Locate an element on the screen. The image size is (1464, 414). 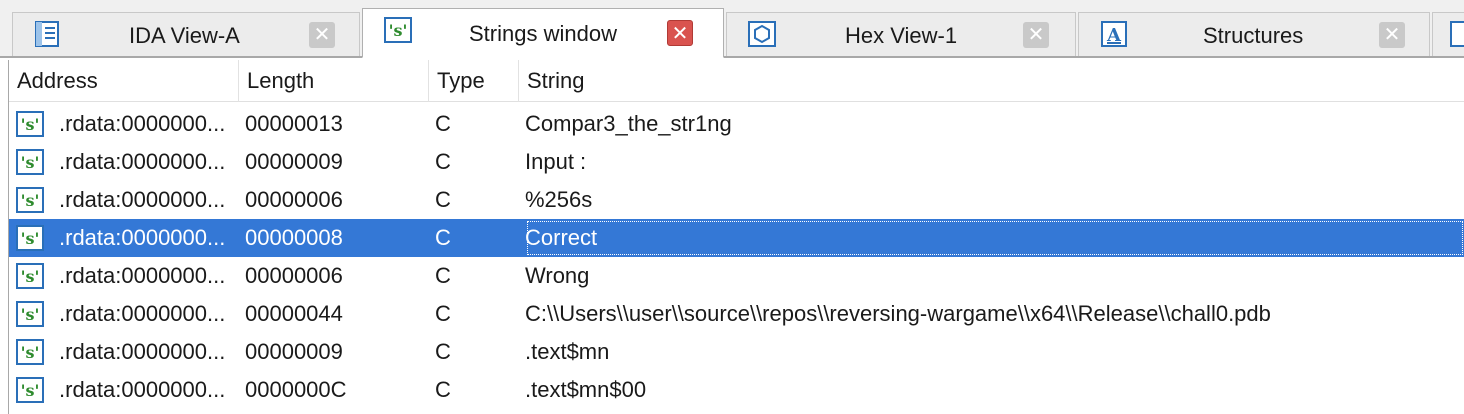
tab-label: Strings window is located at coordinates (543, 33).